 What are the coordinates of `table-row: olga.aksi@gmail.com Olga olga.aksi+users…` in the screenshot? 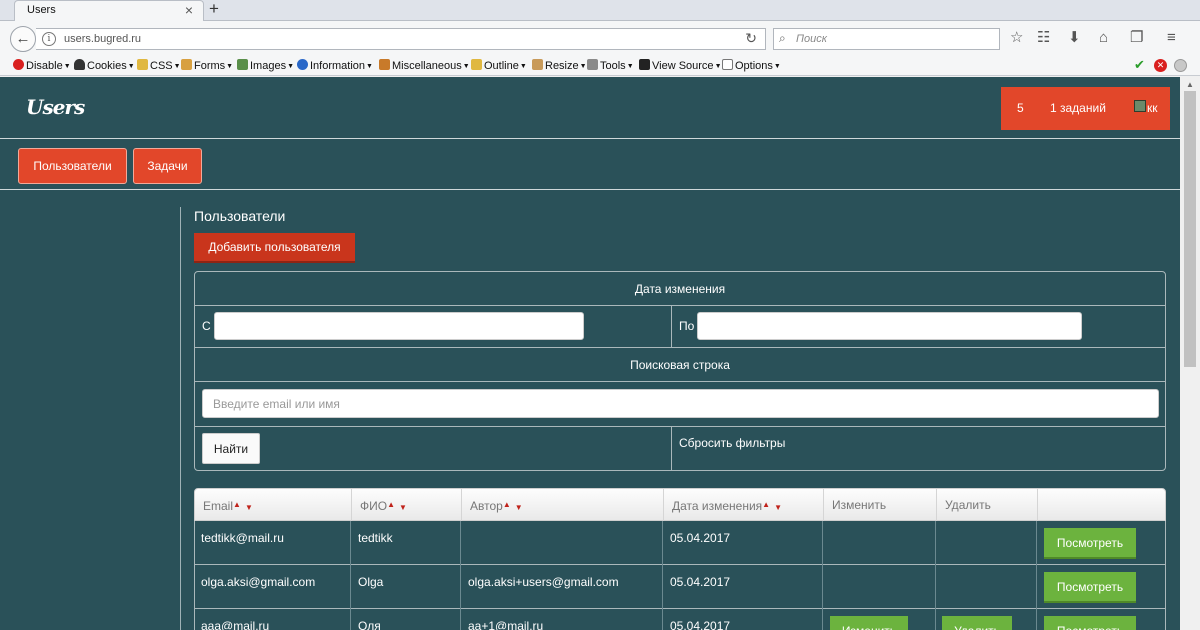 It's located at (680, 587).